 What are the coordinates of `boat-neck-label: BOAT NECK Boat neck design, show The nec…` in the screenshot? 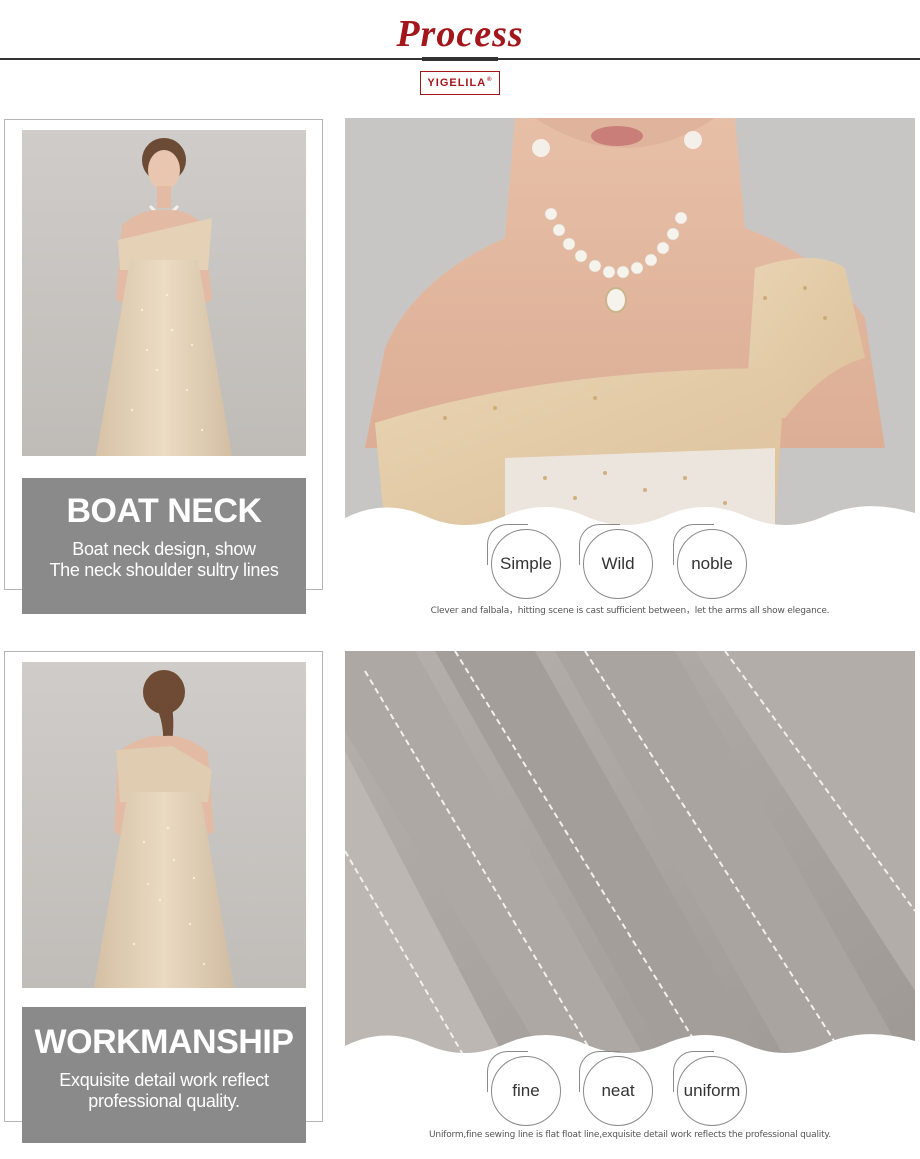 It's located at (164, 546).